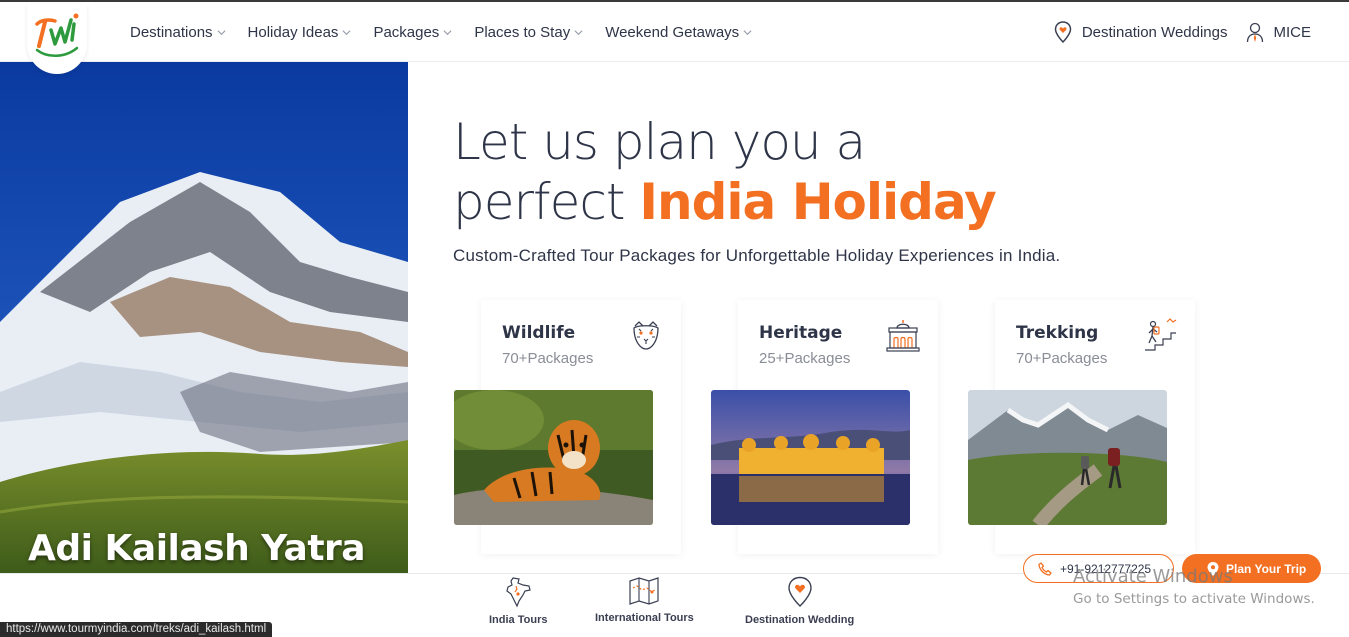  What do you see at coordinates (1254, 32) in the screenshot?
I see `person-icon` at bounding box center [1254, 32].